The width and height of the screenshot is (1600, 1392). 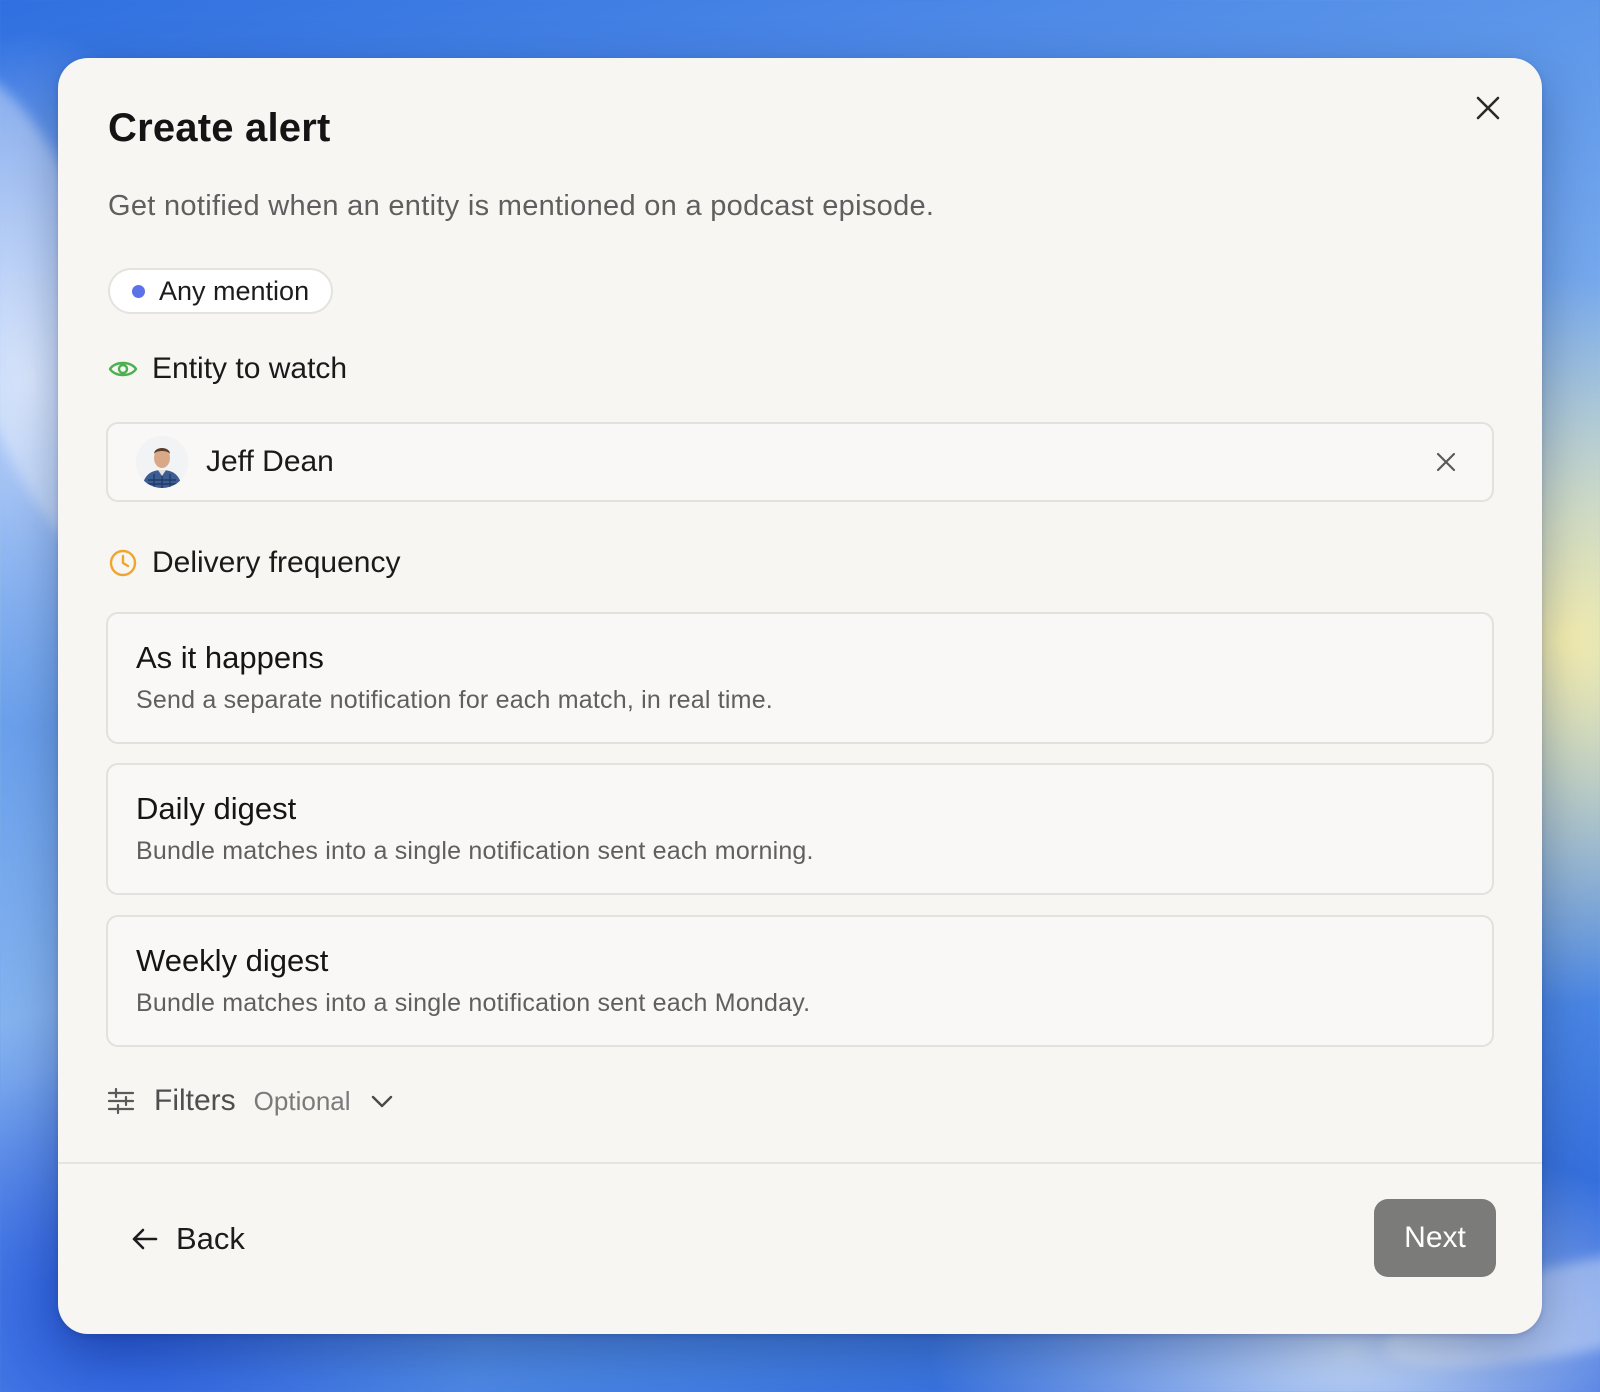 I want to click on eye-icon, so click(x=123, y=369).